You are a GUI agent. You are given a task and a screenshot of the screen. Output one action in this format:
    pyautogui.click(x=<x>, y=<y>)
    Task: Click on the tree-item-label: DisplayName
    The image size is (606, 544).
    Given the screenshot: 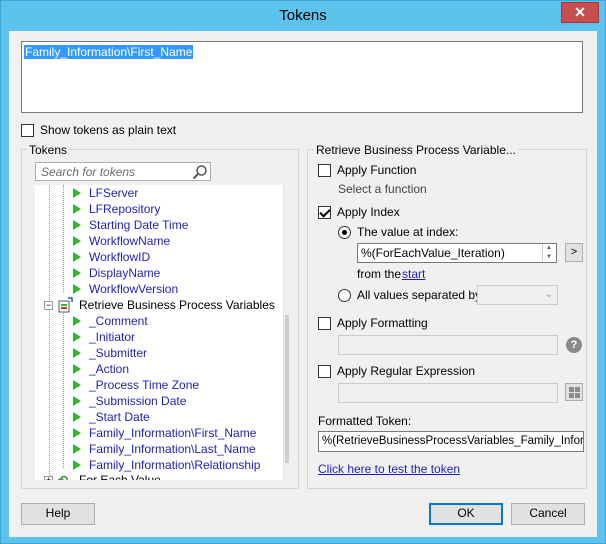 What is the action you would take?
    pyautogui.click(x=125, y=273)
    